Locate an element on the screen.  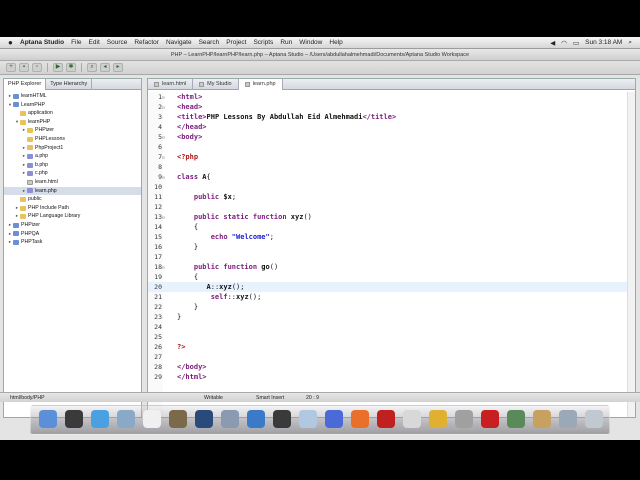
code-line: 21 self::xyz(); is located at coordinates (391, 297).